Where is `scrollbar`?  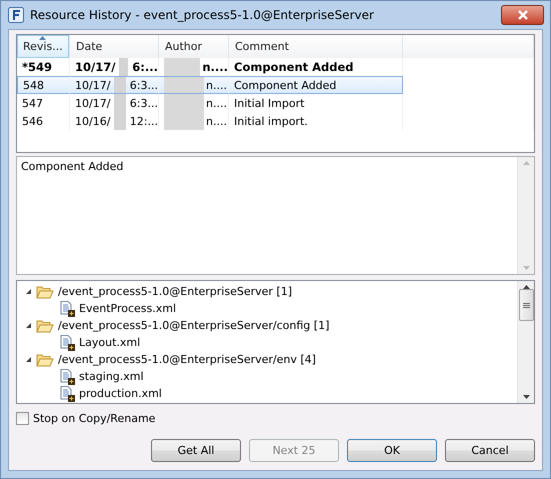 scrollbar is located at coordinates (525, 342).